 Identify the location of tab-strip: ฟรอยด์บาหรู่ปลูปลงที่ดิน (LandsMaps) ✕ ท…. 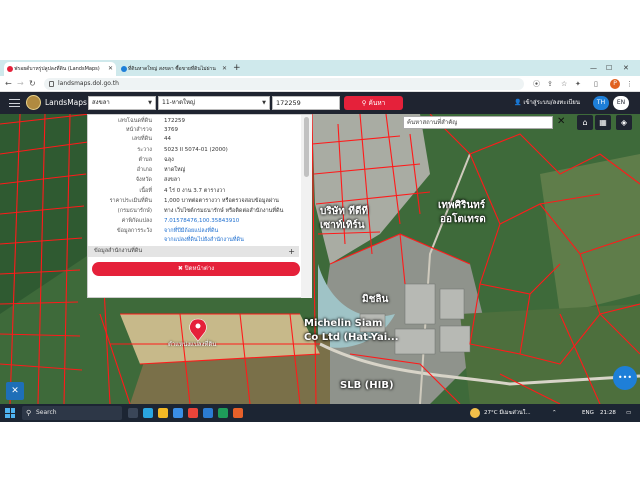
(320, 68).